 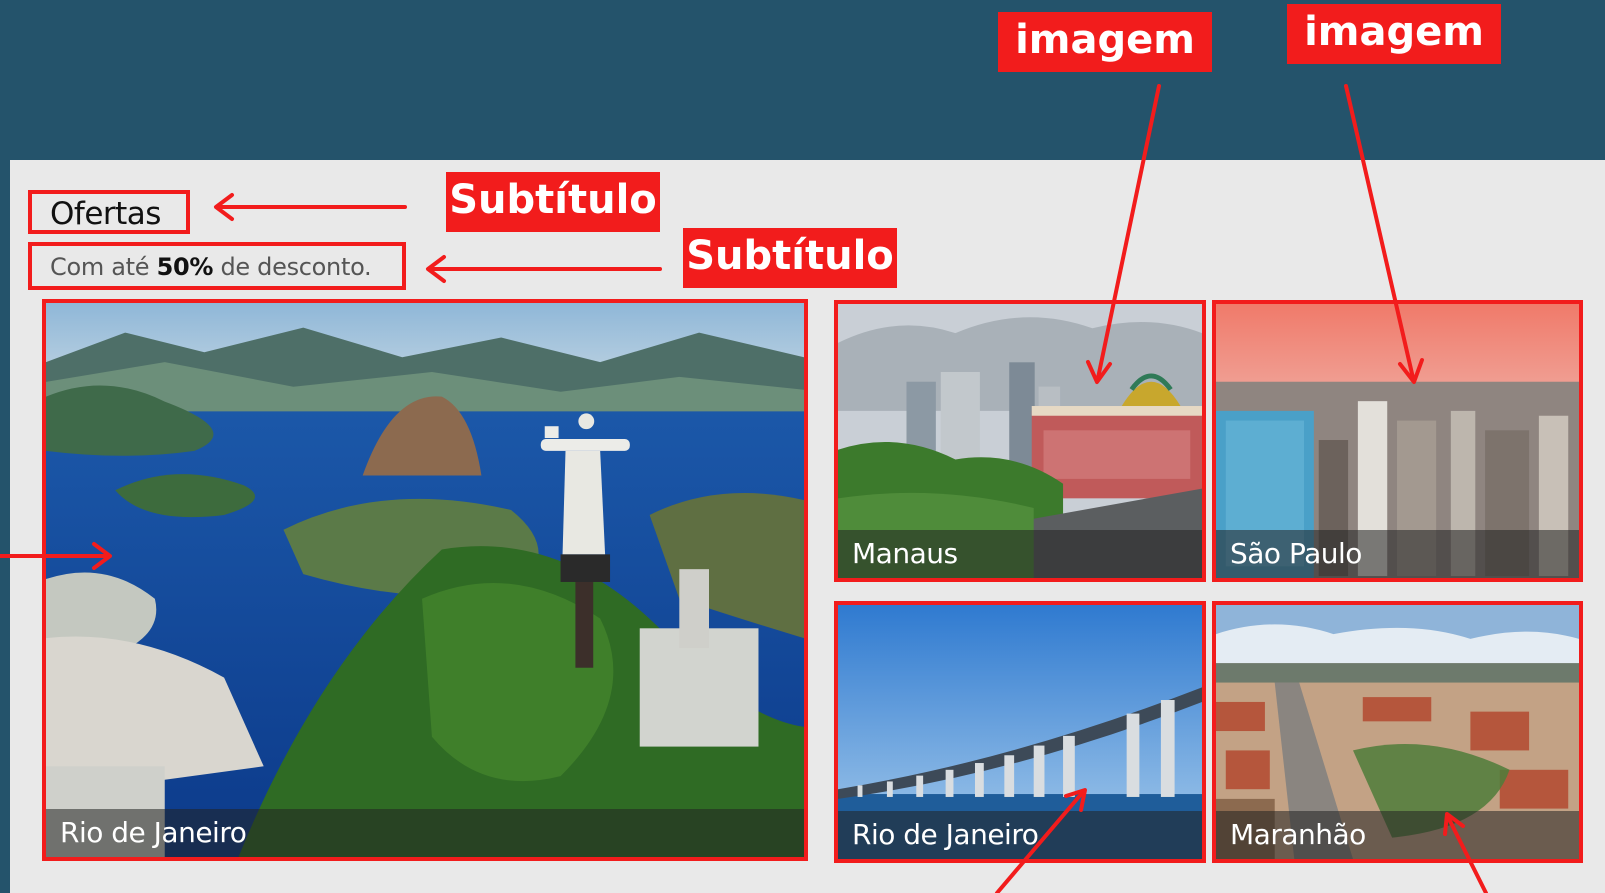 I want to click on arrow-to-subtitle, so click(x=544, y=269).